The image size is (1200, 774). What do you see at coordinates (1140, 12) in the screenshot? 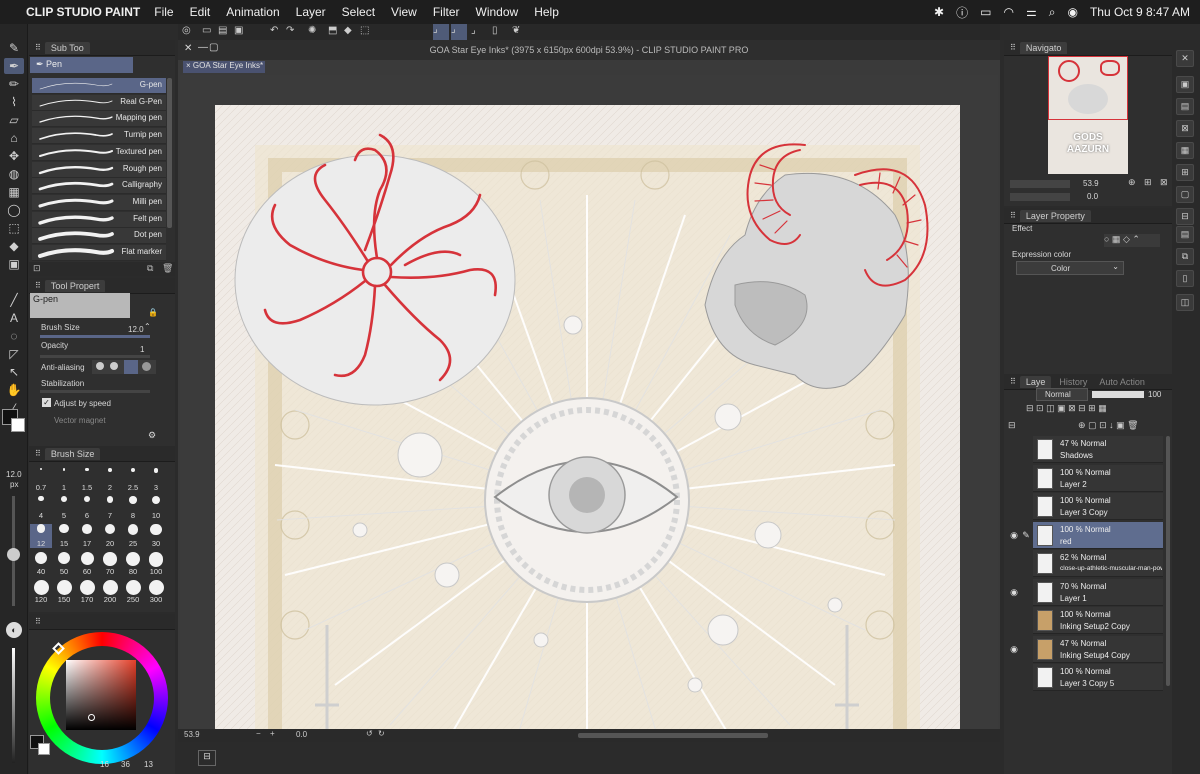
I see `clock: Thu Oct 9 8:47 AM` at bounding box center [1140, 12].